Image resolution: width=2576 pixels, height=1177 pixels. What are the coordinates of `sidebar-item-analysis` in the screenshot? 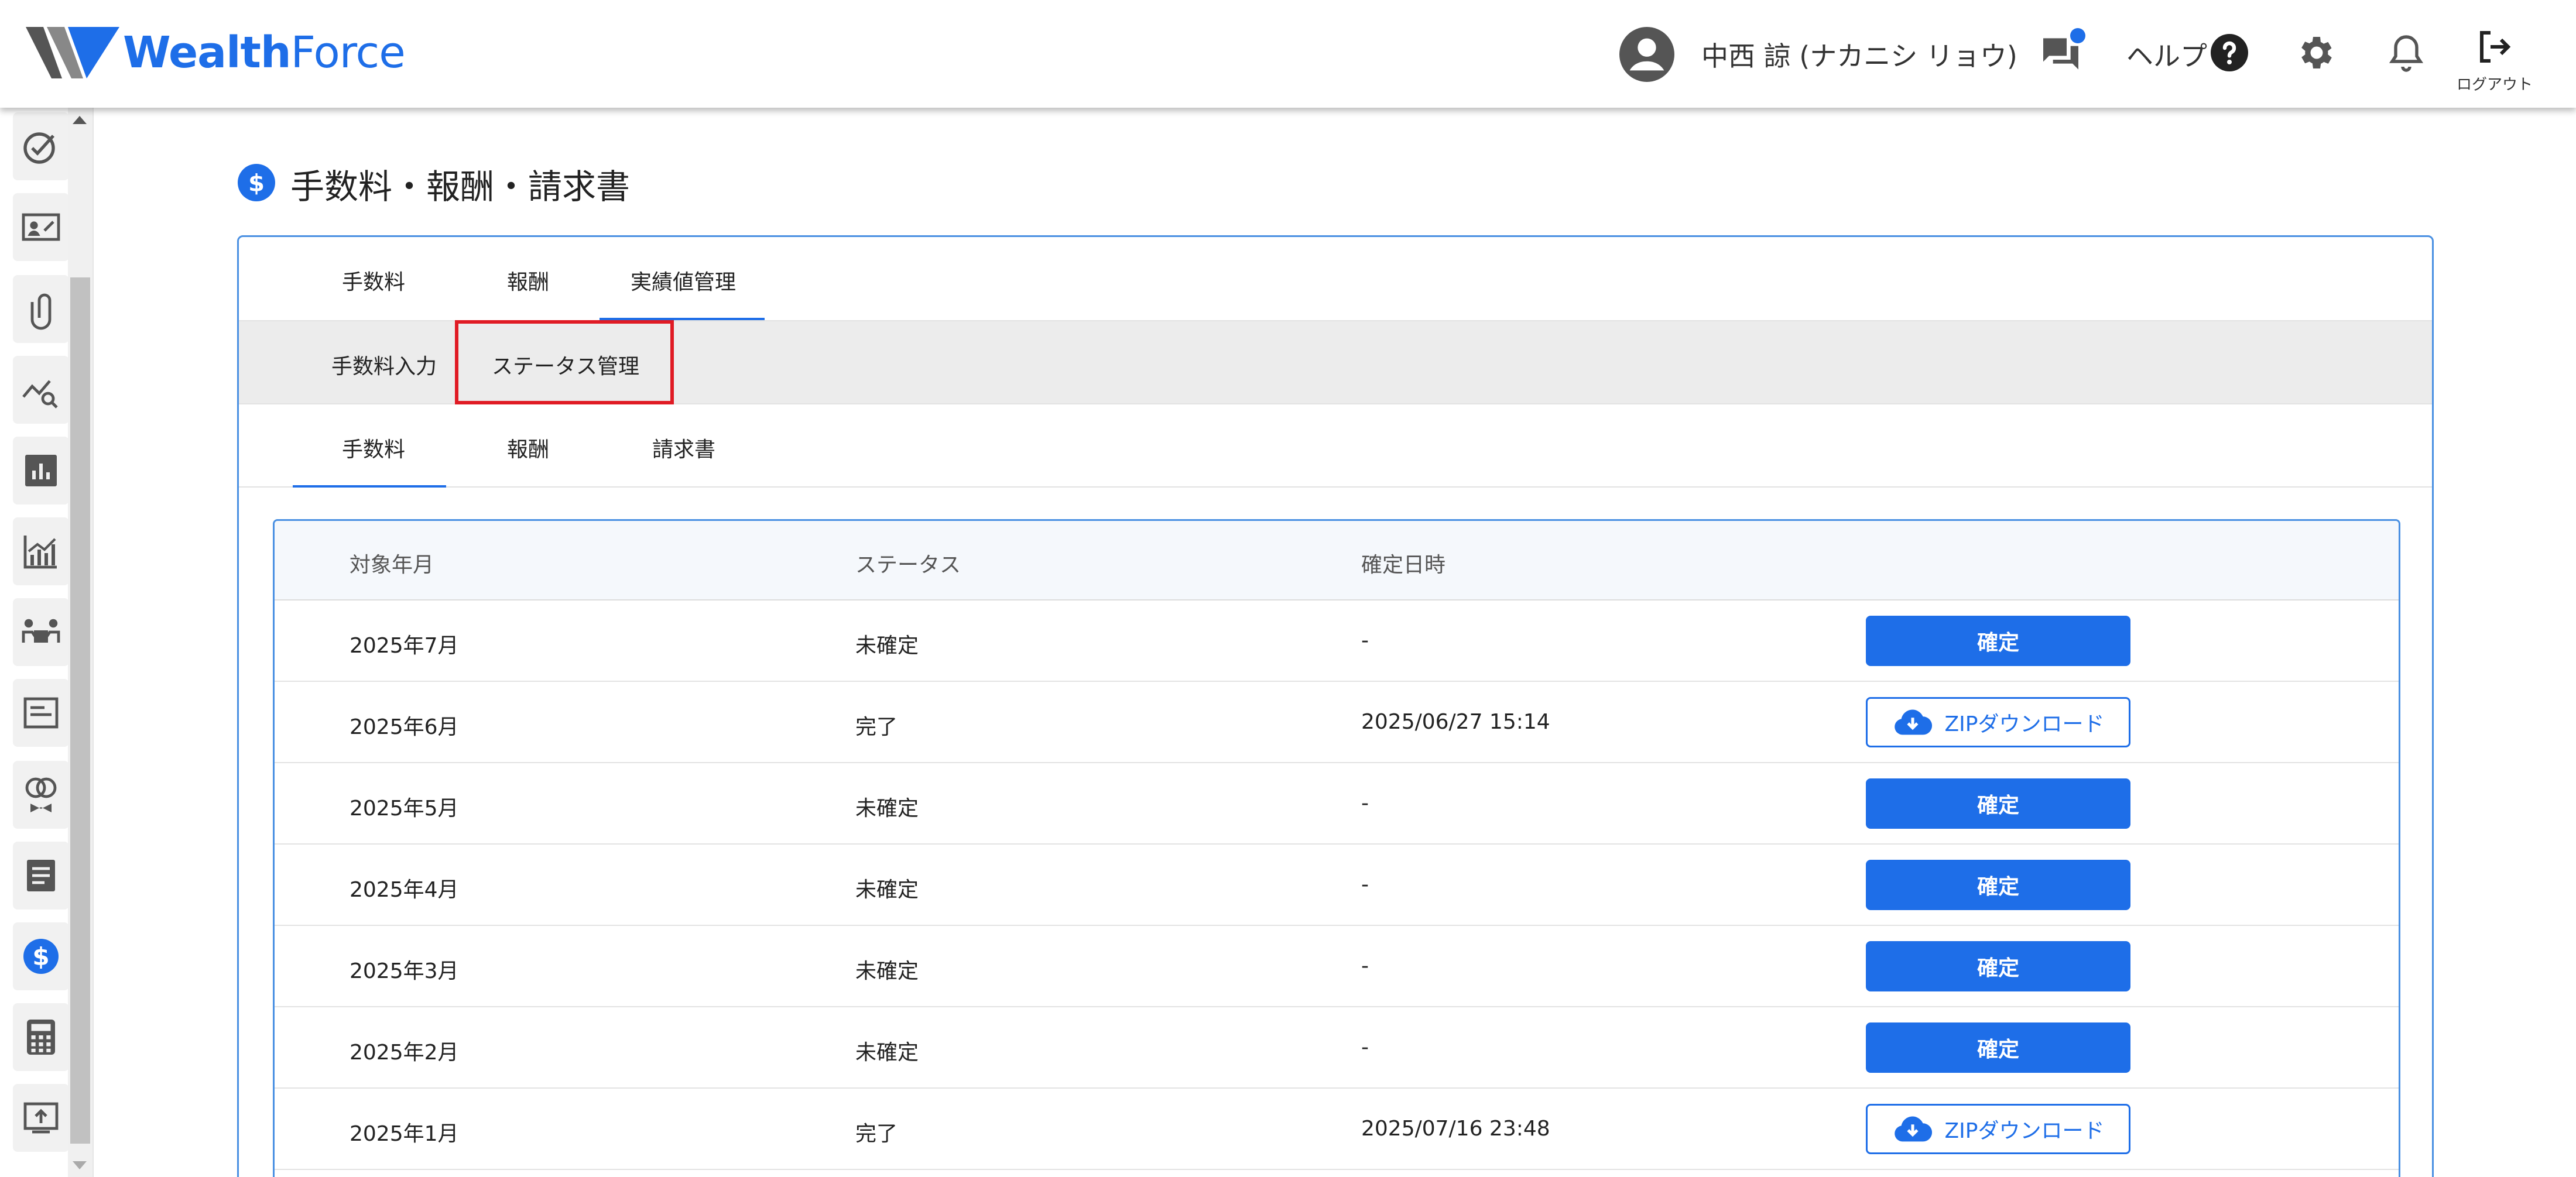 It's located at (41, 390).